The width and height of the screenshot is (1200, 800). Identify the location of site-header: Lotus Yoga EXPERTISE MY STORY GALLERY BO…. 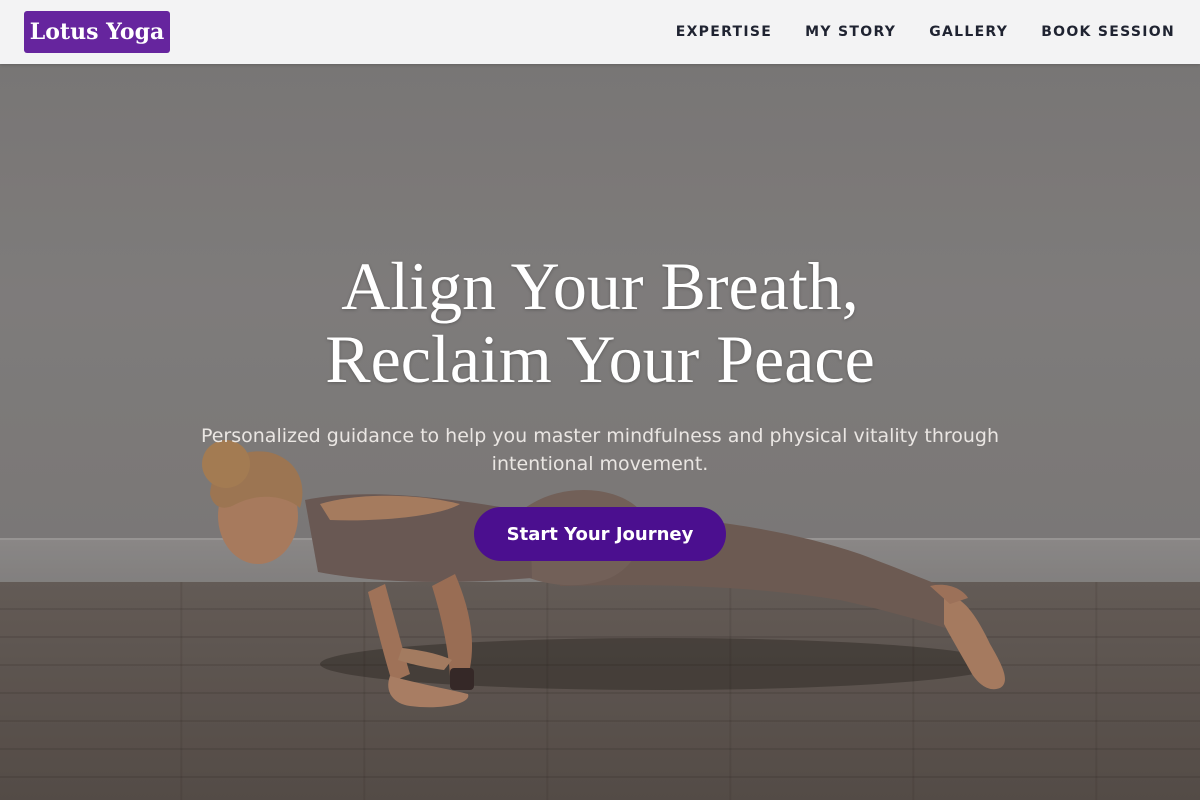
(600, 32).